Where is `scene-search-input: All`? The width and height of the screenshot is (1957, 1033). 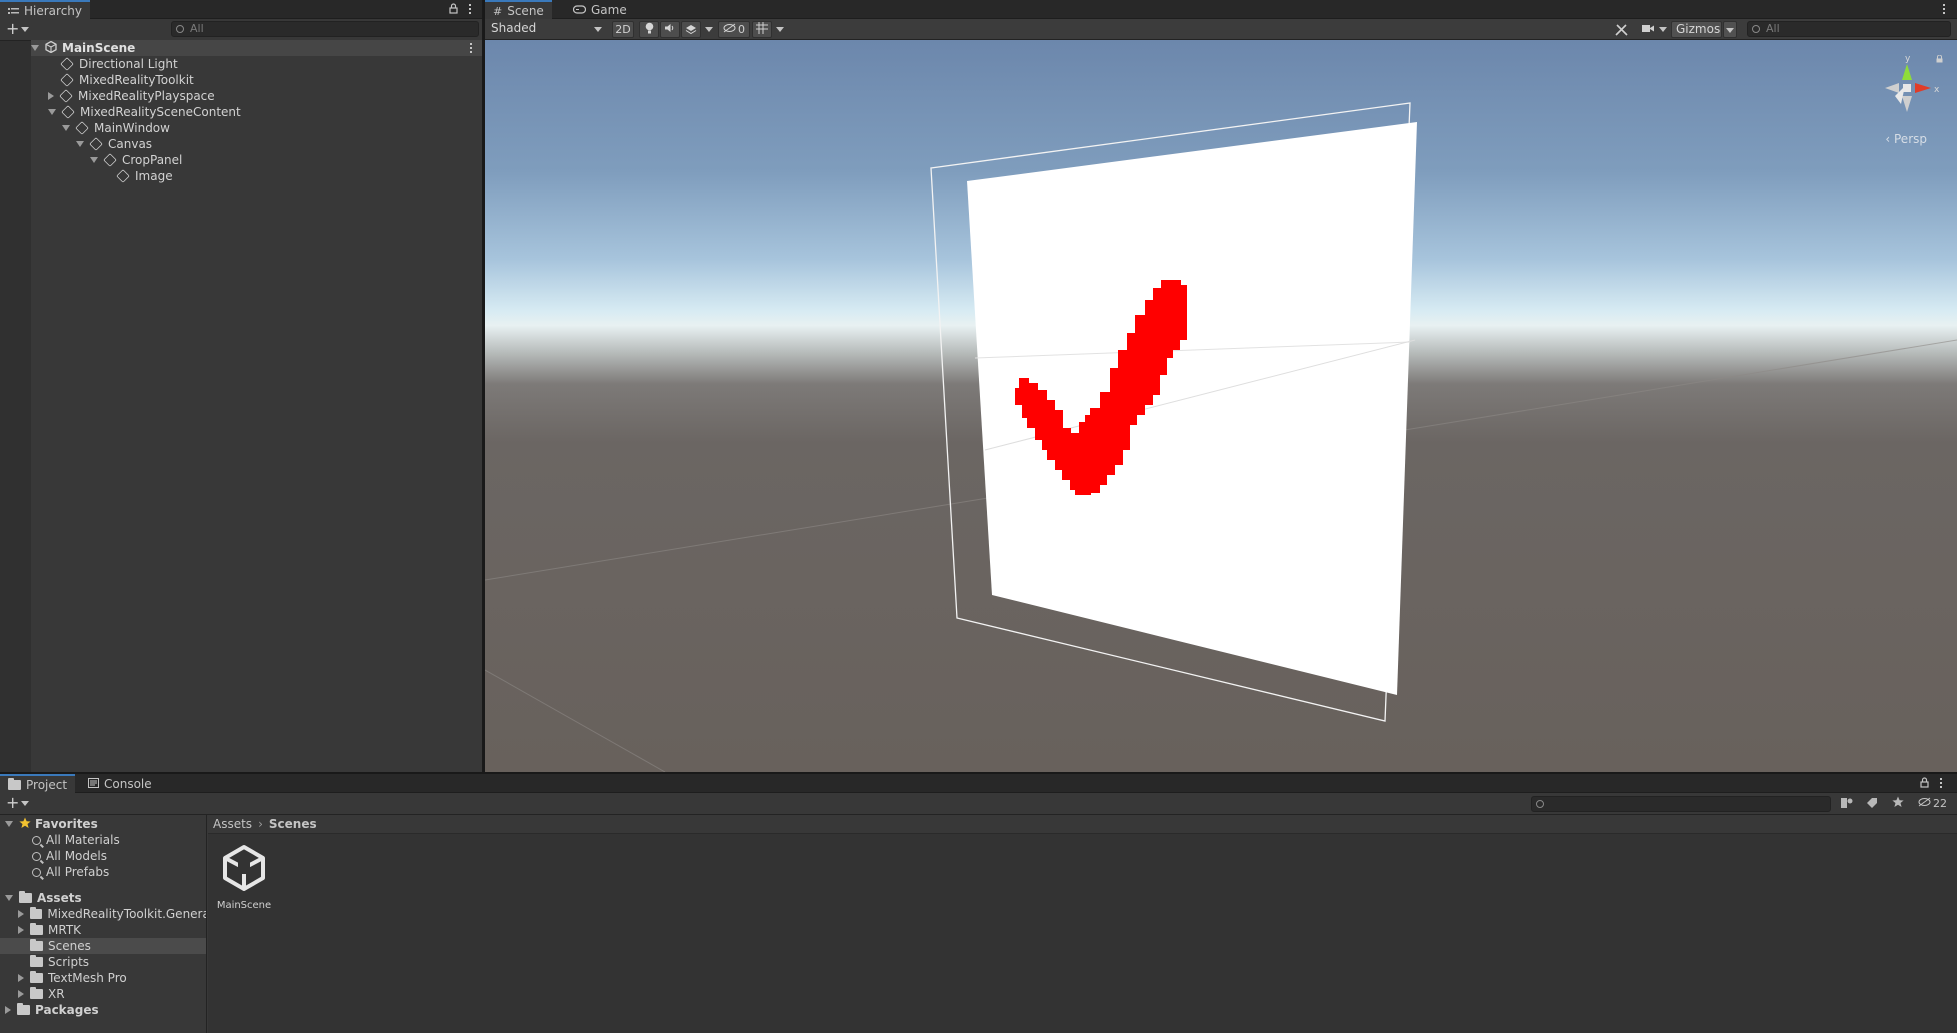
scene-search-input: All is located at coordinates (1849, 29).